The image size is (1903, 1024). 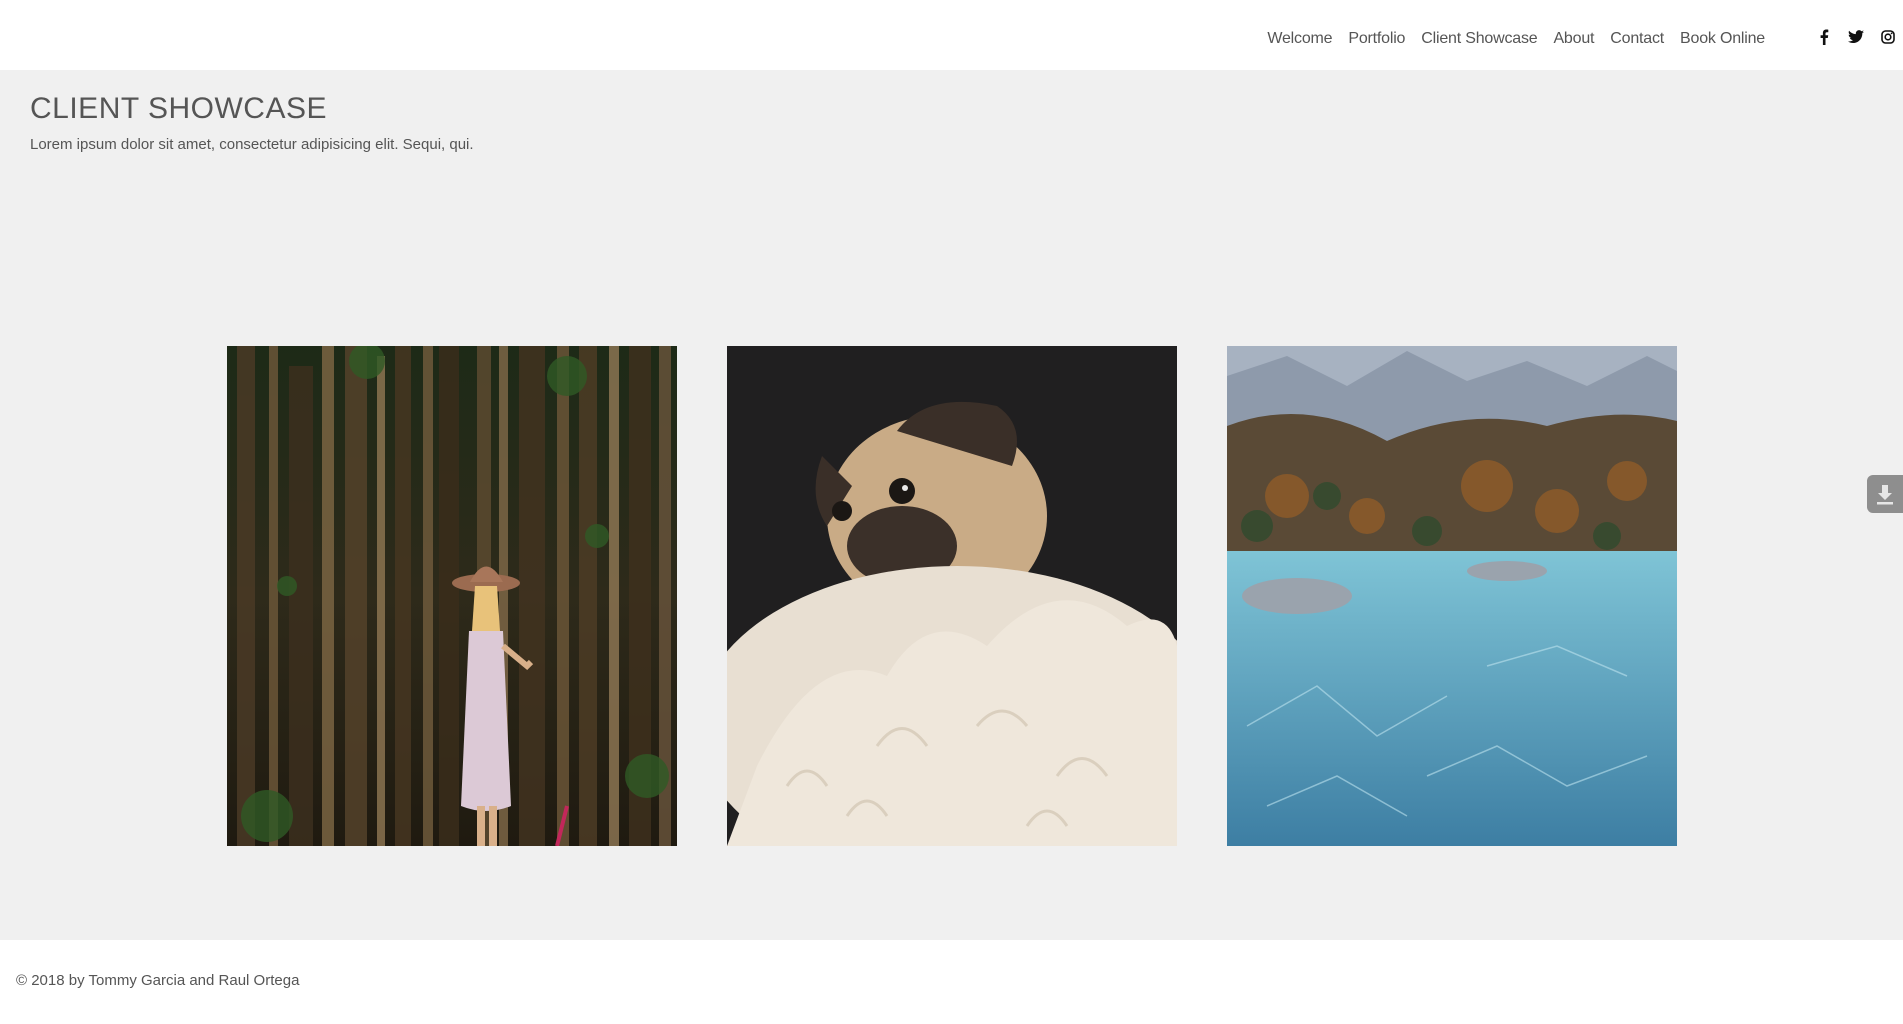 I want to click on nav-contact: Contact, so click(x=1637, y=39).